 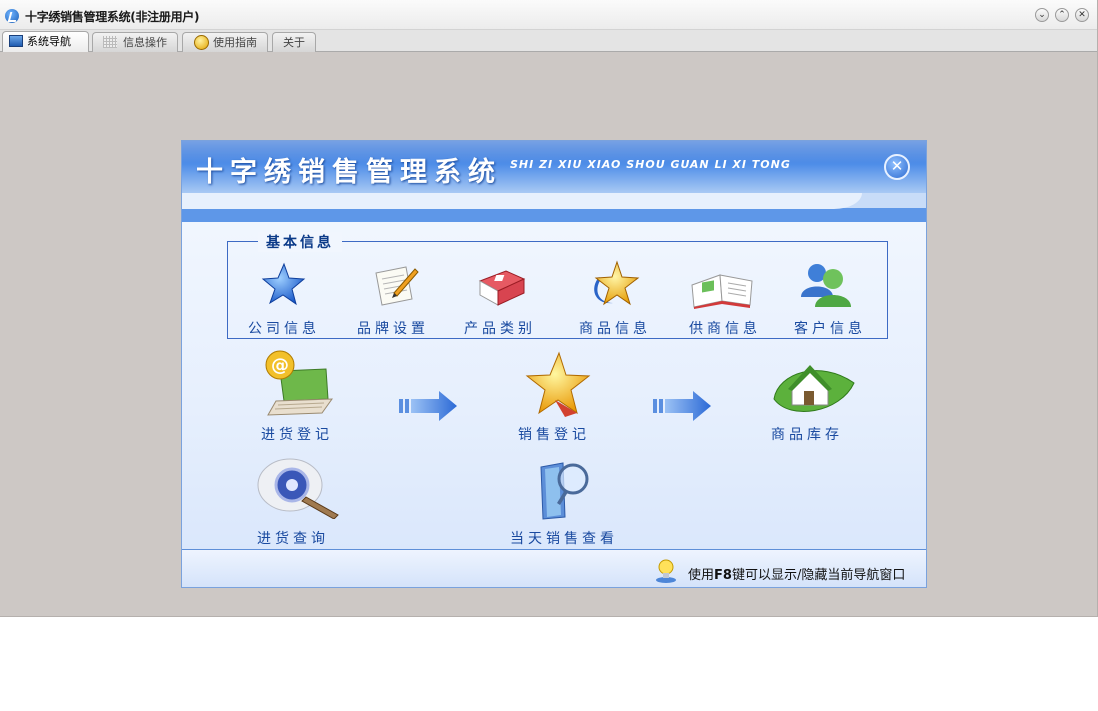 I want to click on goods-inventory-button, so click(x=813, y=387).